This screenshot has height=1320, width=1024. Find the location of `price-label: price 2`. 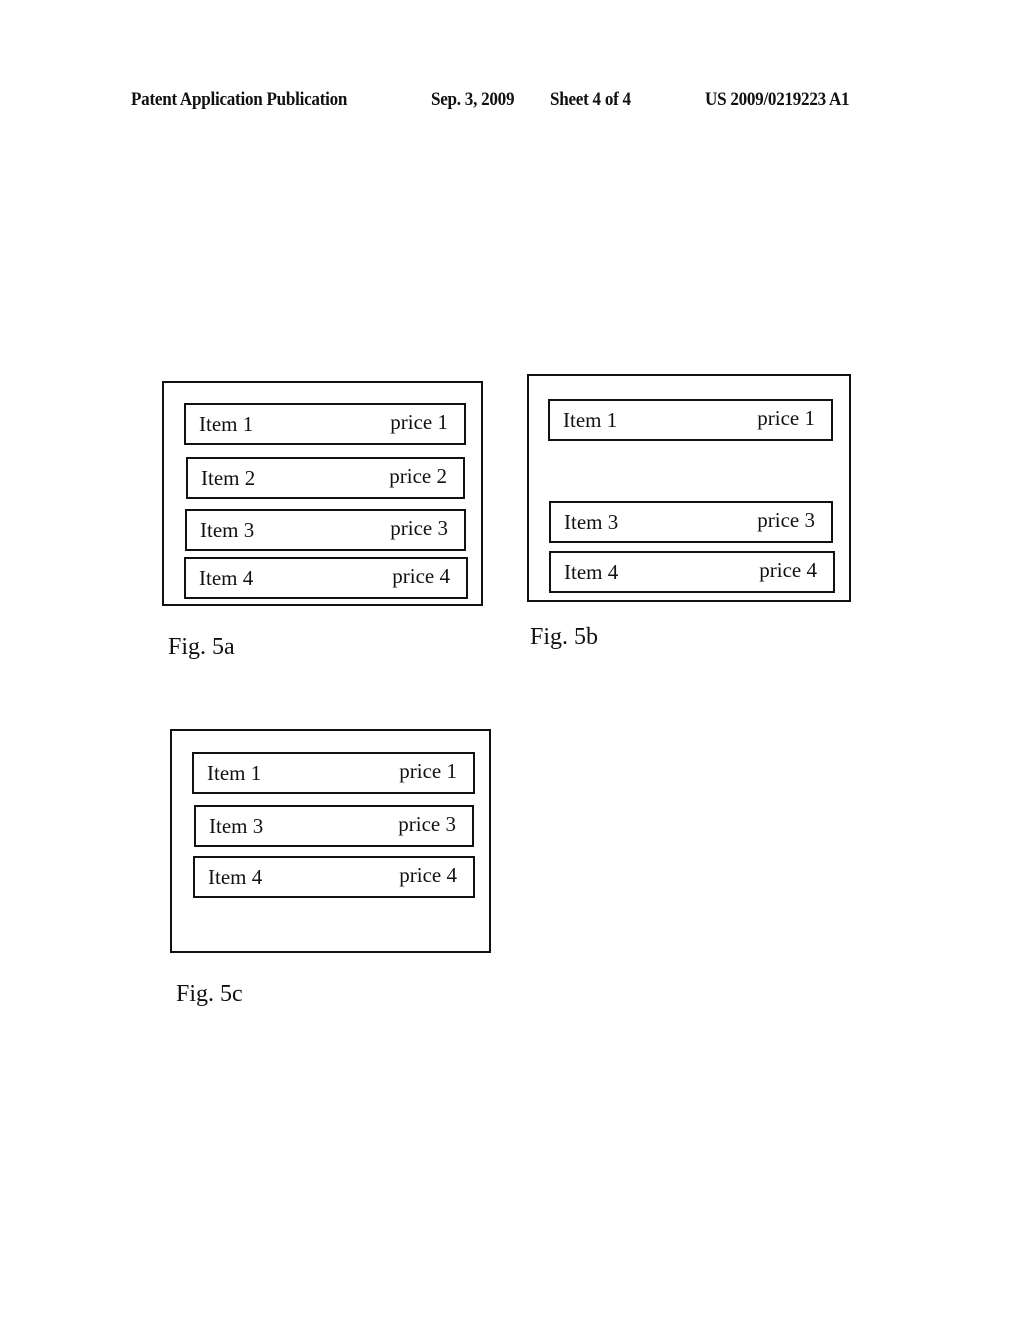

price-label: price 2 is located at coordinates (418, 476).